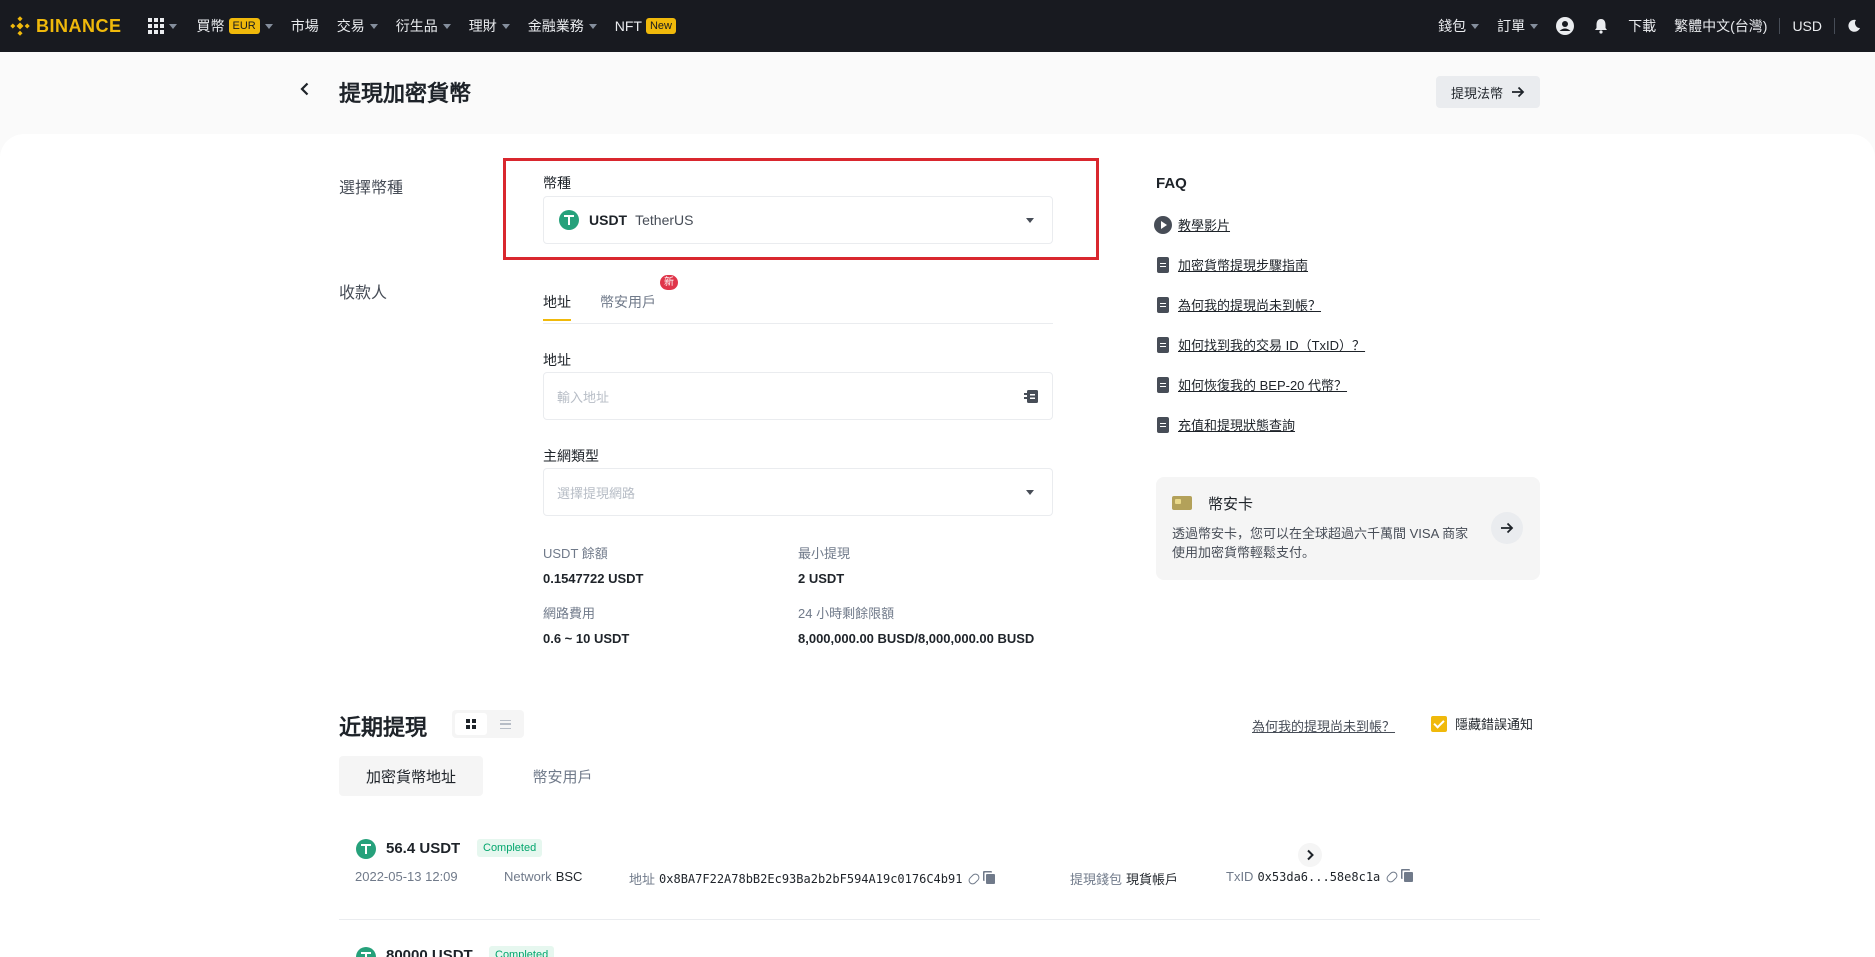  Describe the element at coordinates (1439, 723) in the screenshot. I see `checkbox-checked-icon` at that location.